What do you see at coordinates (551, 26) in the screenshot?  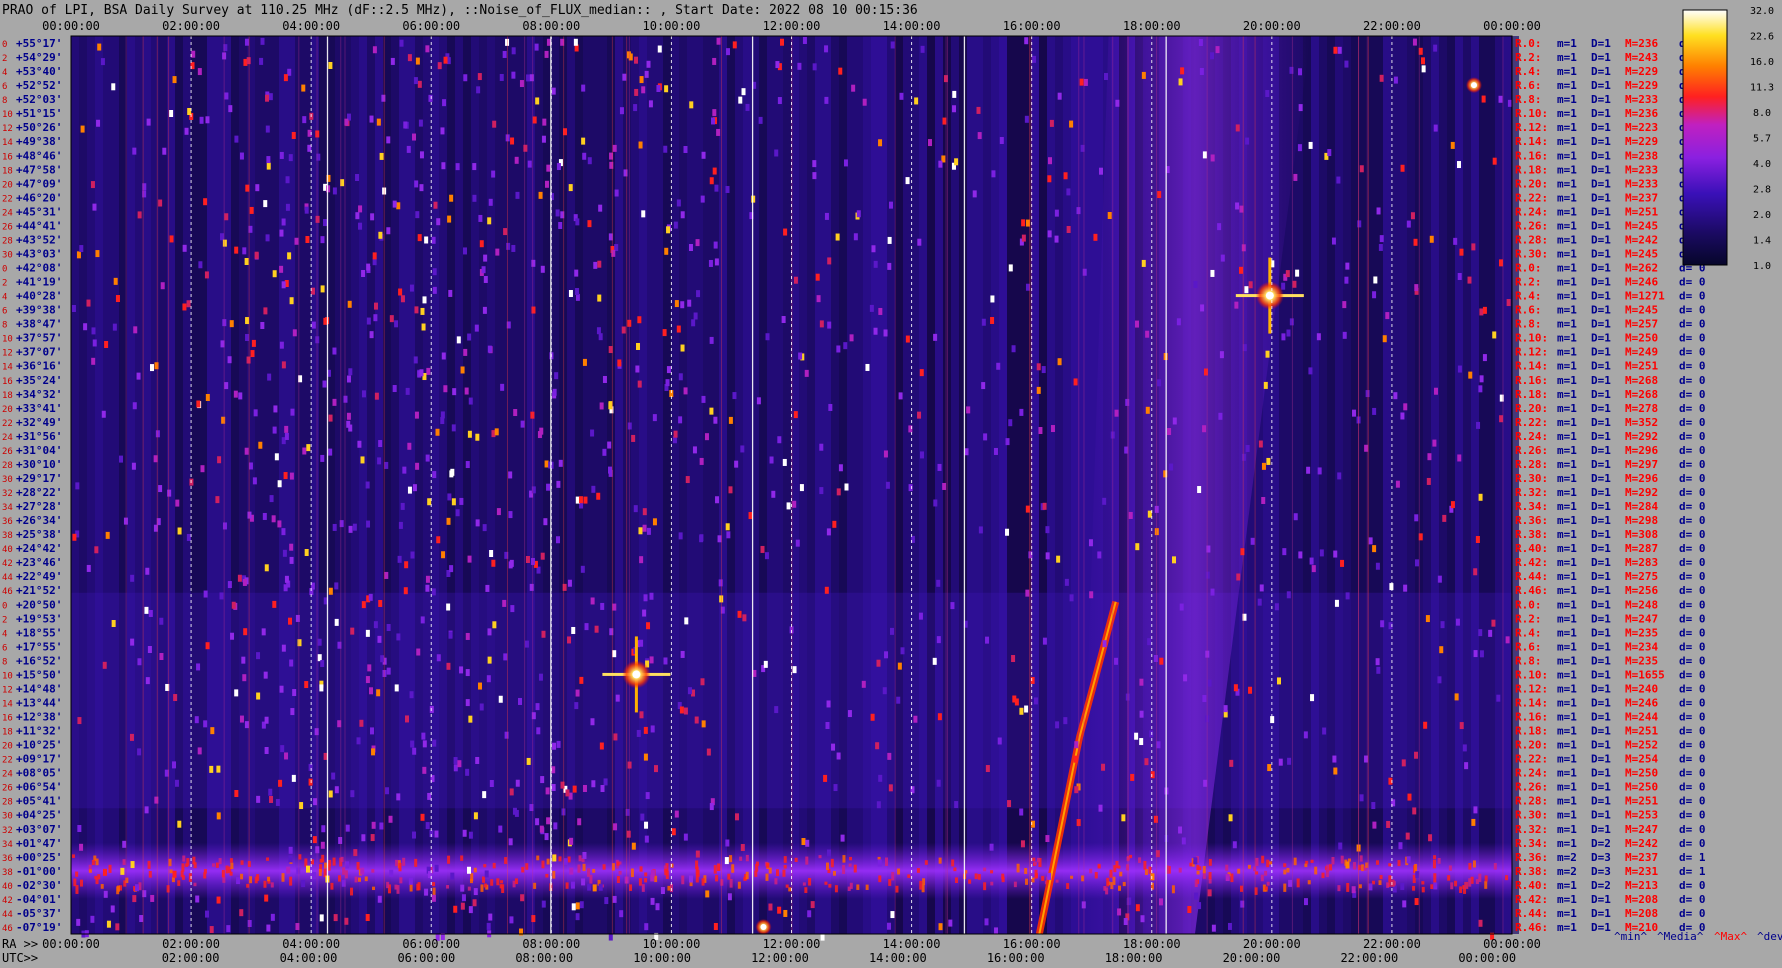 I see `x-top-tick-label: 08:00:00` at bounding box center [551, 26].